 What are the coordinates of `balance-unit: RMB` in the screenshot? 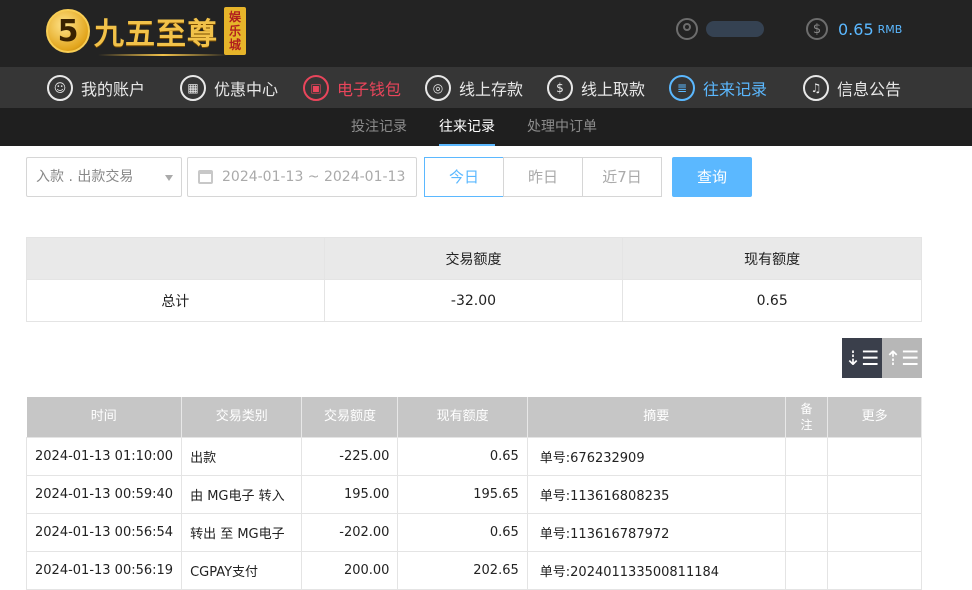 It's located at (890, 29).